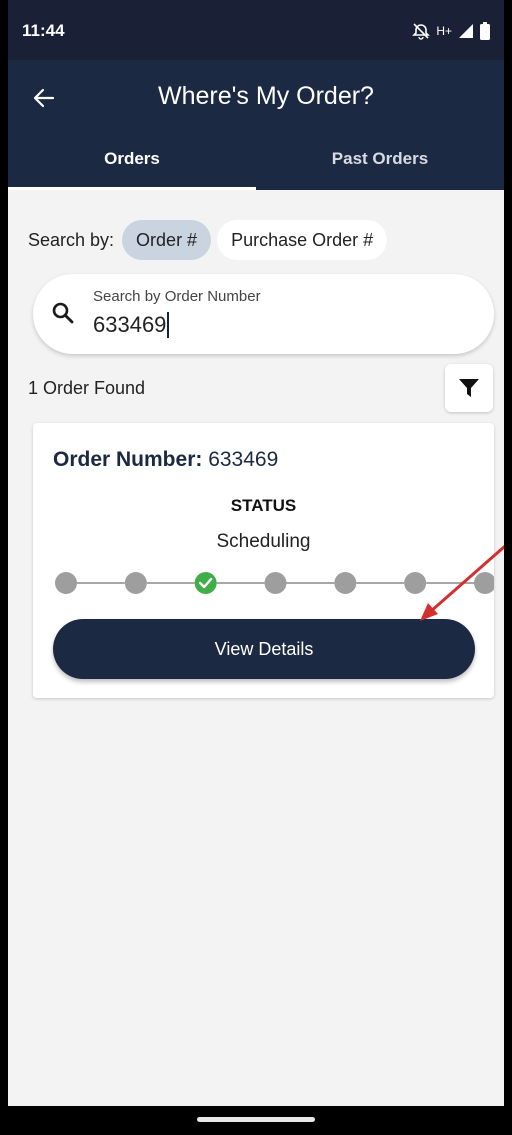  I want to click on filter-button, so click(469, 388).